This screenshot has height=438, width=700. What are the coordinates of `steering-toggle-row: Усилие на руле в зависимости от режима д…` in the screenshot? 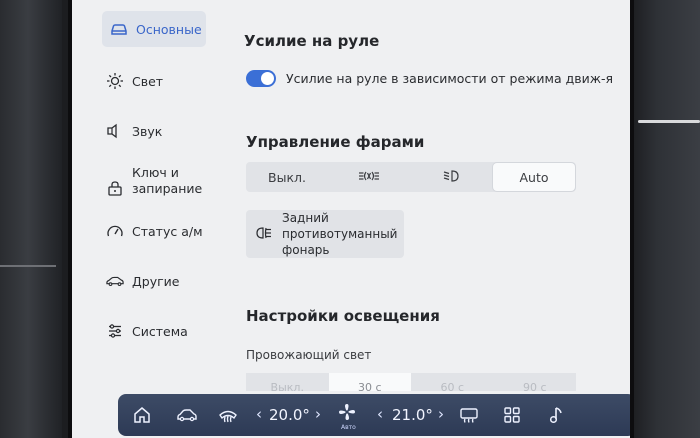 It's located at (429, 78).